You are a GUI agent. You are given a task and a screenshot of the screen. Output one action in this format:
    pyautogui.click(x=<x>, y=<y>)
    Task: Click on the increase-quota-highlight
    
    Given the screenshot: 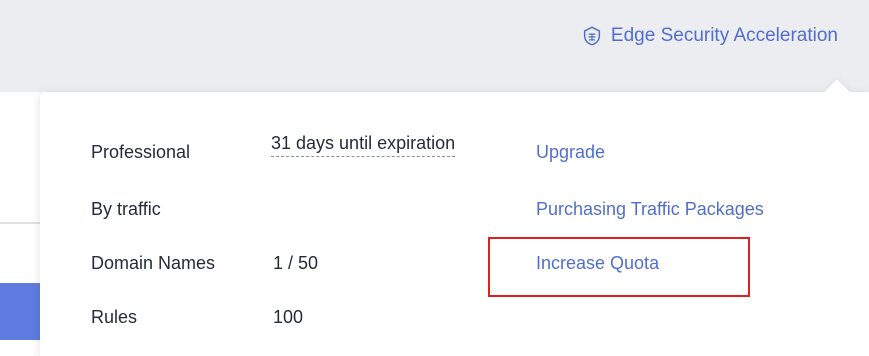 What is the action you would take?
    pyautogui.click(x=619, y=267)
    